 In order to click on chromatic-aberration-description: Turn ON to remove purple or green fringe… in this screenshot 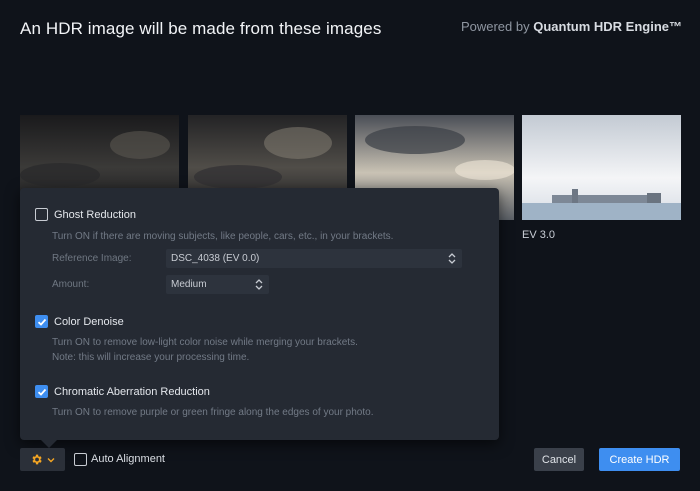, I will do `click(213, 412)`.